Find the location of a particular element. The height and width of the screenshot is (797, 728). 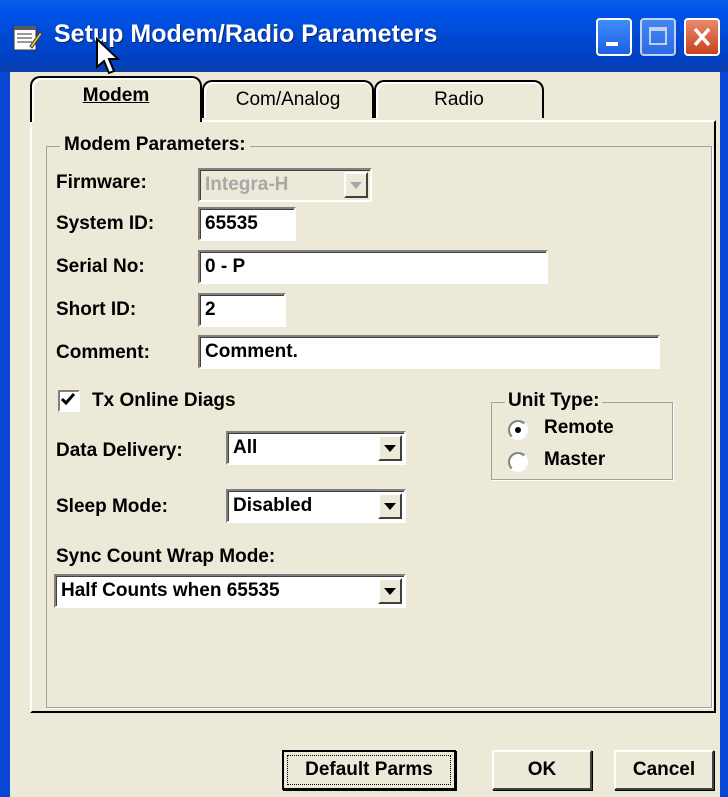

close-icon is located at coordinates (702, 37).